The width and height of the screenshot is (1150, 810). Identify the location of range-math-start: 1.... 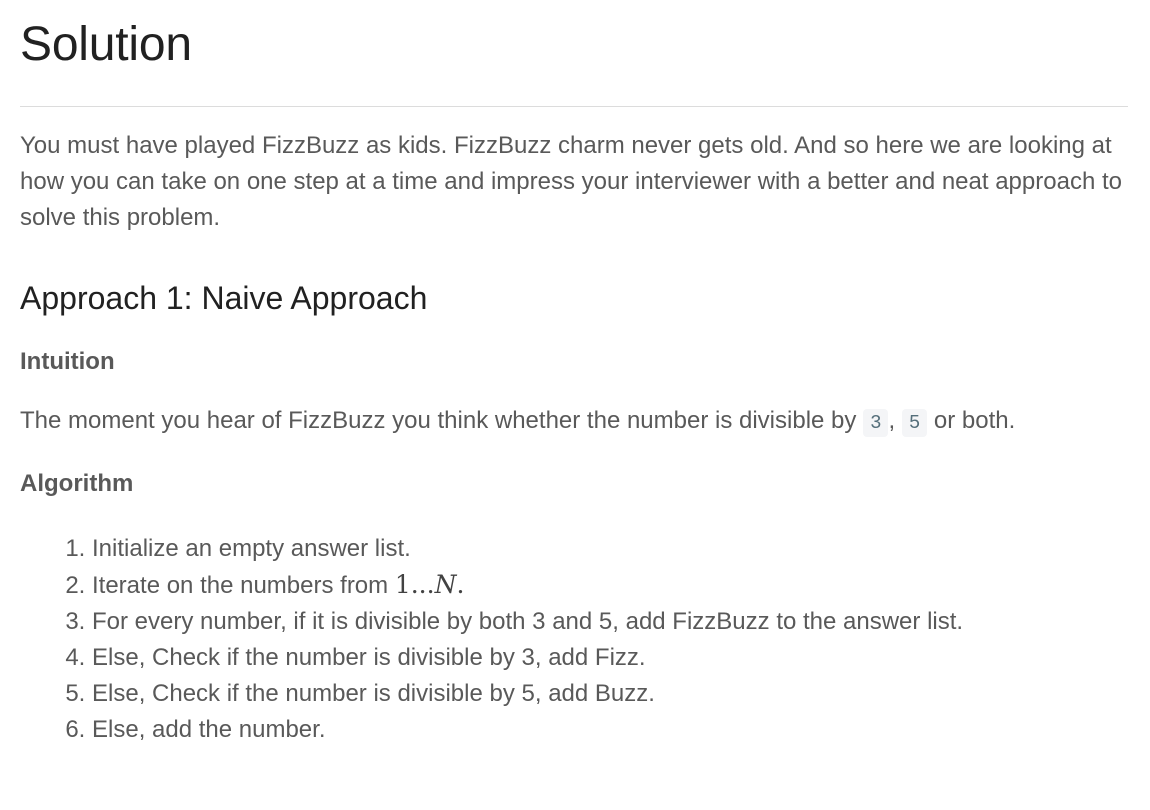
(414, 584).